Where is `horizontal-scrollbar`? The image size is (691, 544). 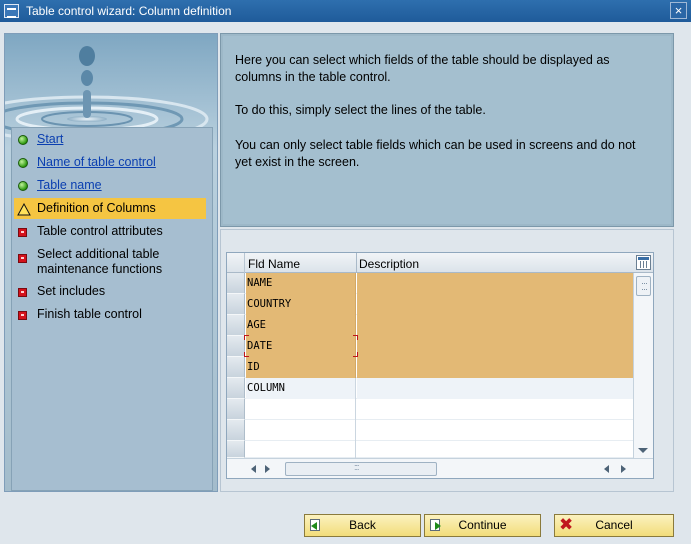 horizontal-scrollbar is located at coordinates (440, 468).